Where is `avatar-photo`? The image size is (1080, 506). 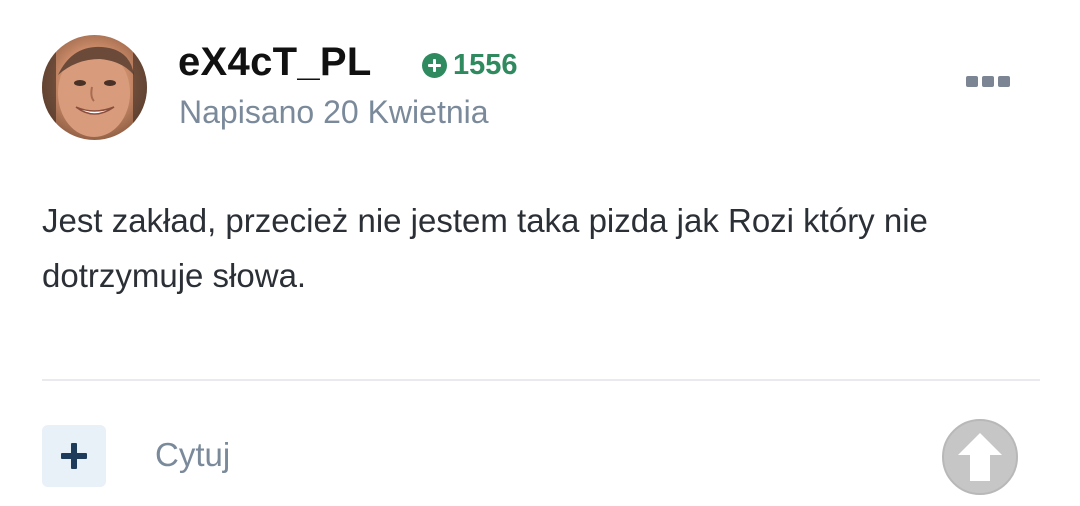
avatar-photo is located at coordinates (94, 87).